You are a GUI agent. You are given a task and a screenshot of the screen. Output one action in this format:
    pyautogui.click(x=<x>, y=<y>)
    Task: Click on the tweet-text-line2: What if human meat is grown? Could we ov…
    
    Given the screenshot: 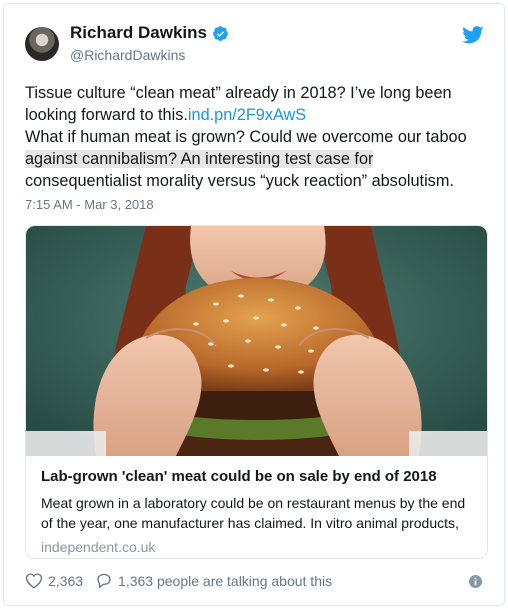 What is the action you would take?
    pyautogui.click(x=246, y=137)
    